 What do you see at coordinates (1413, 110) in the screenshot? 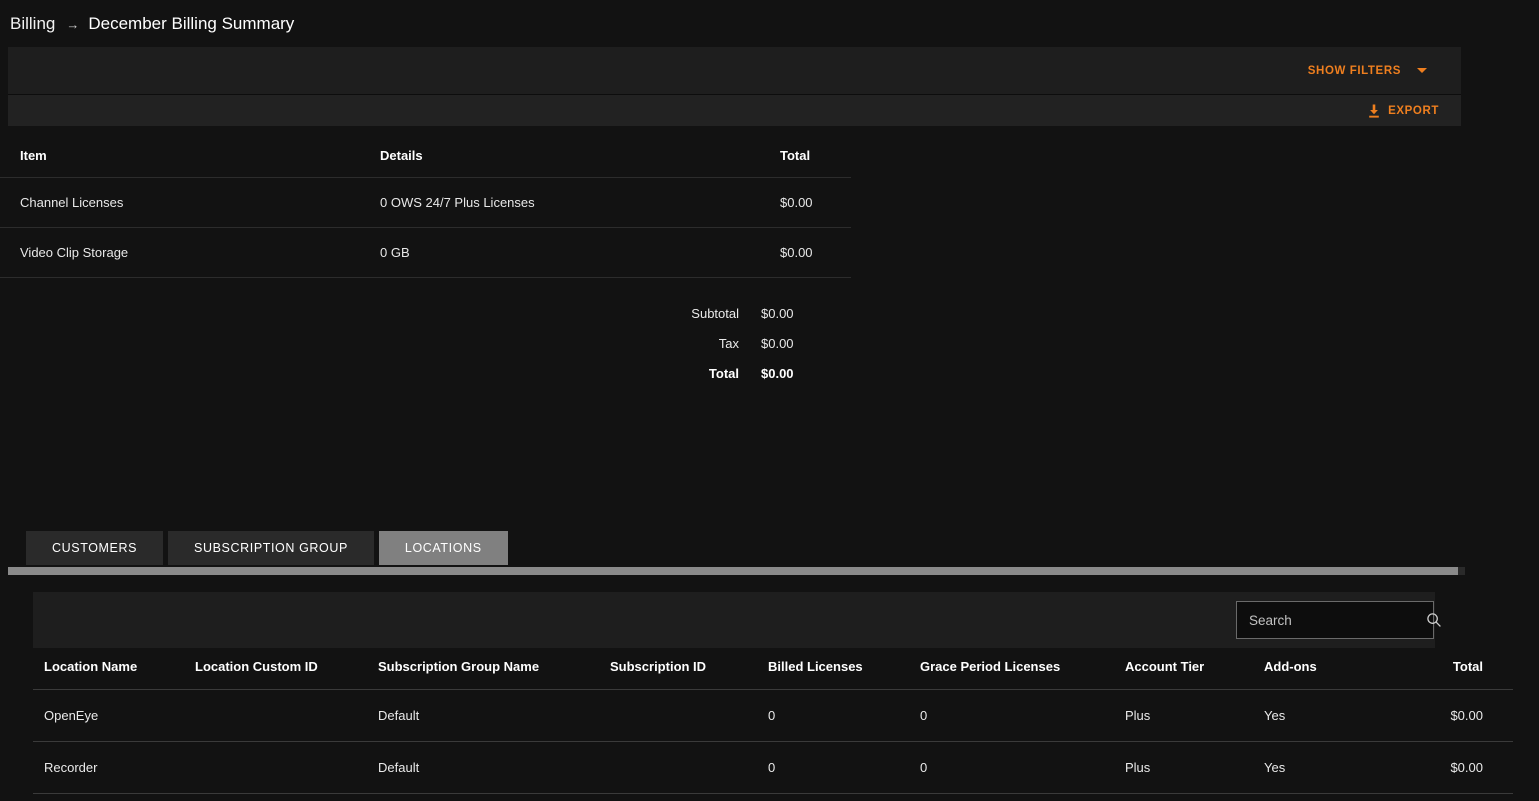
I see `export-label: EXPORT` at bounding box center [1413, 110].